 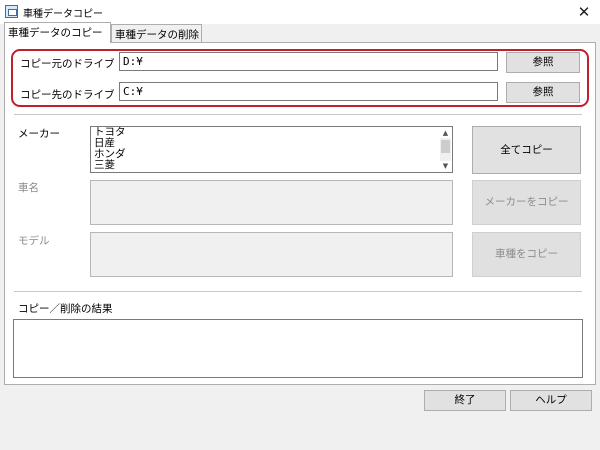 I want to click on copy-maker-button: メーカーをコピー, so click(x=526, y=202).